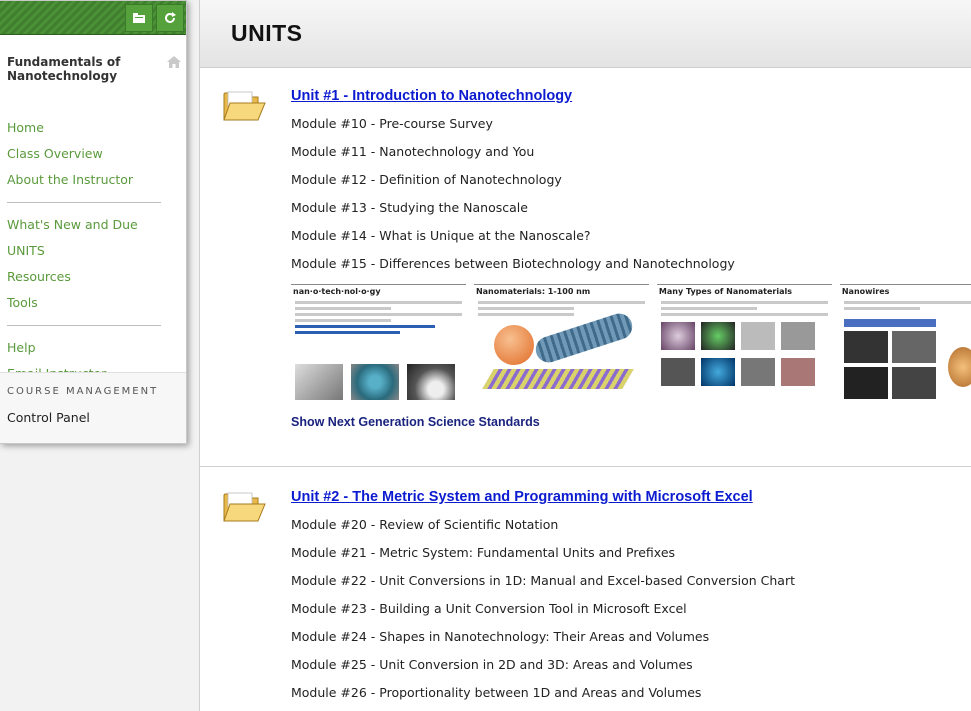 This screenshot has height=711, width=971. I want to click on course-management-section: COURSE MANAGEMENT Control Panel, so click(93, 407).